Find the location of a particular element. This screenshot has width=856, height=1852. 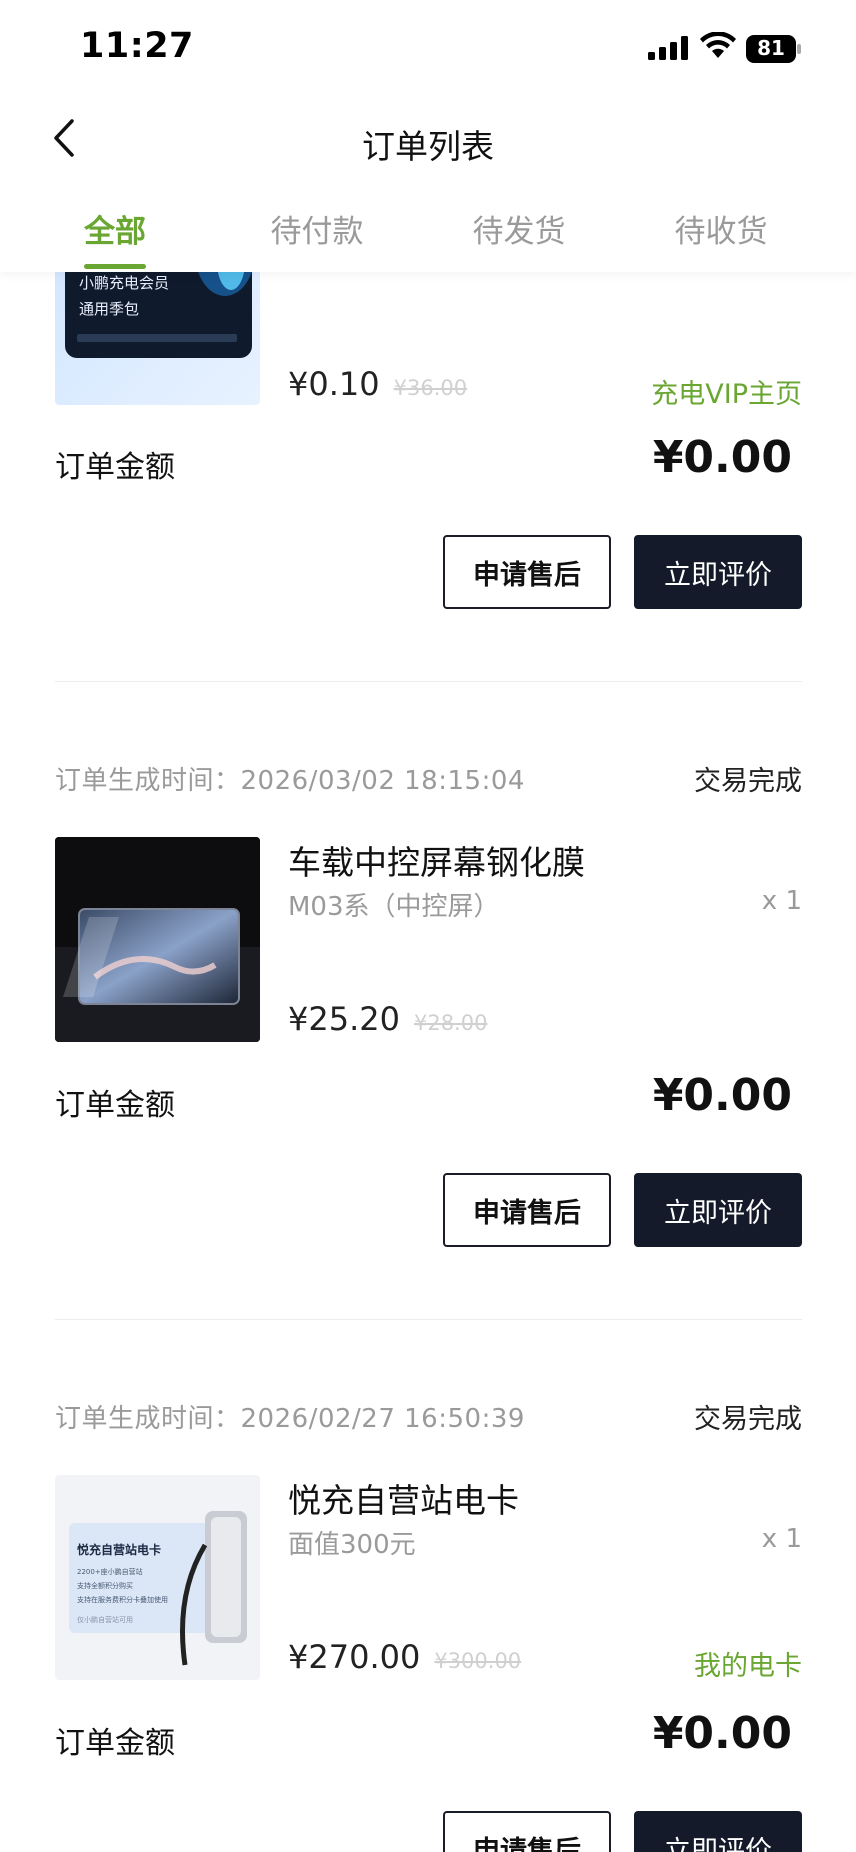

tab-pending-payment: 待付款 is located at coordinates (317, 228).